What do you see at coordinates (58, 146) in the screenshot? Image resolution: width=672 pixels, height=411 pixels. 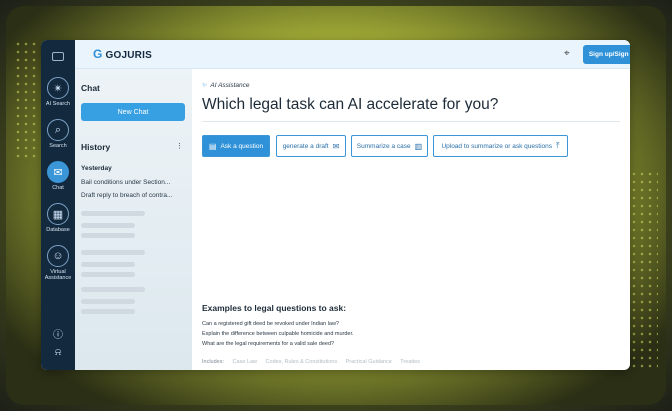 I see `rail-label: Search` at bounding box center [58, 146].